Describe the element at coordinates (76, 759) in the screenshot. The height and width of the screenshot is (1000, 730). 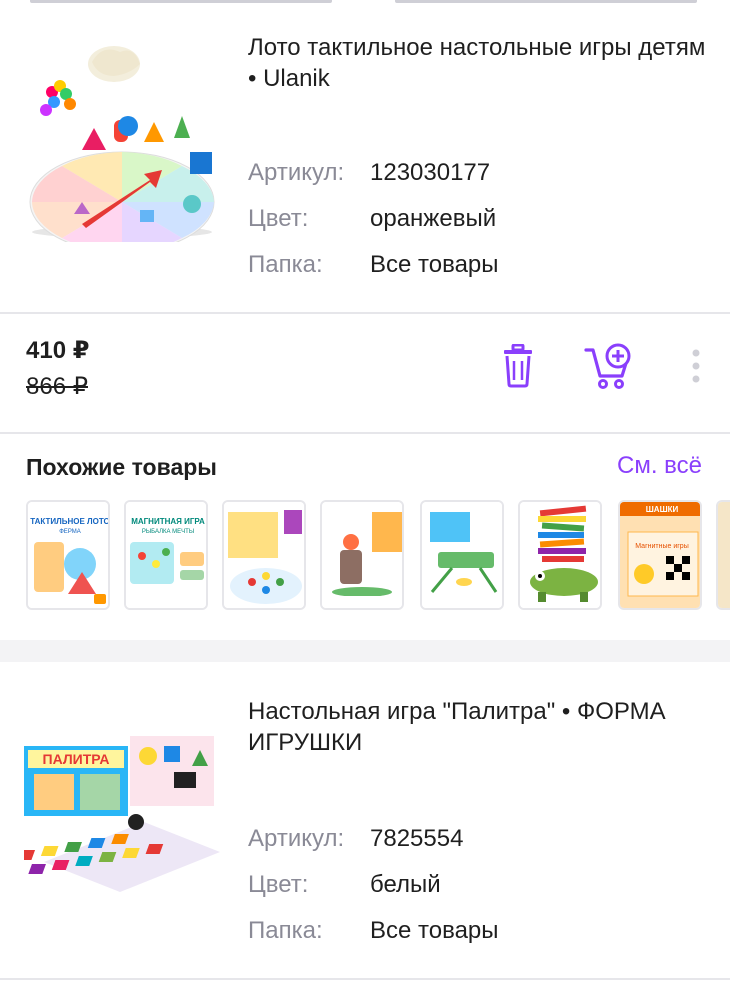
I see `svg-text: ПАЛИТРА` at that location.